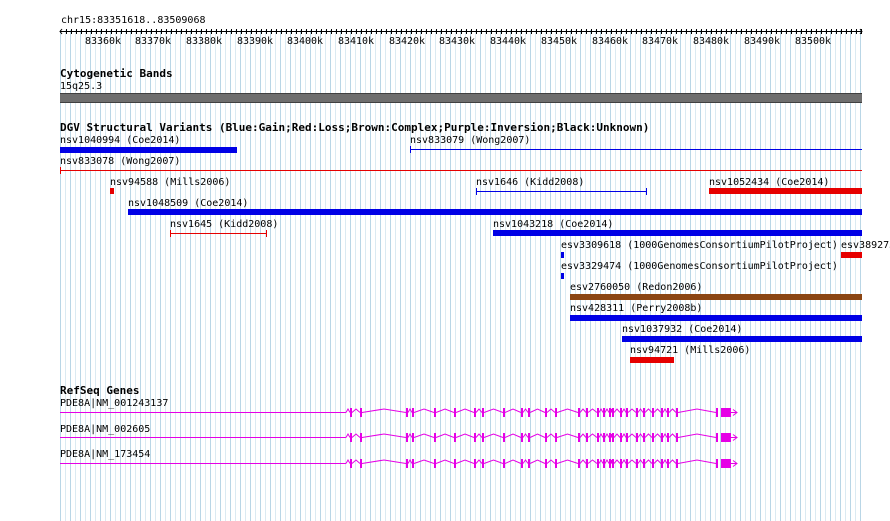 The width and height of the screenshot is (890, 521). Describe the element at coordinates (646, 191) in the screenshot. I see `variant-tick-nsv1646-end` at that location.